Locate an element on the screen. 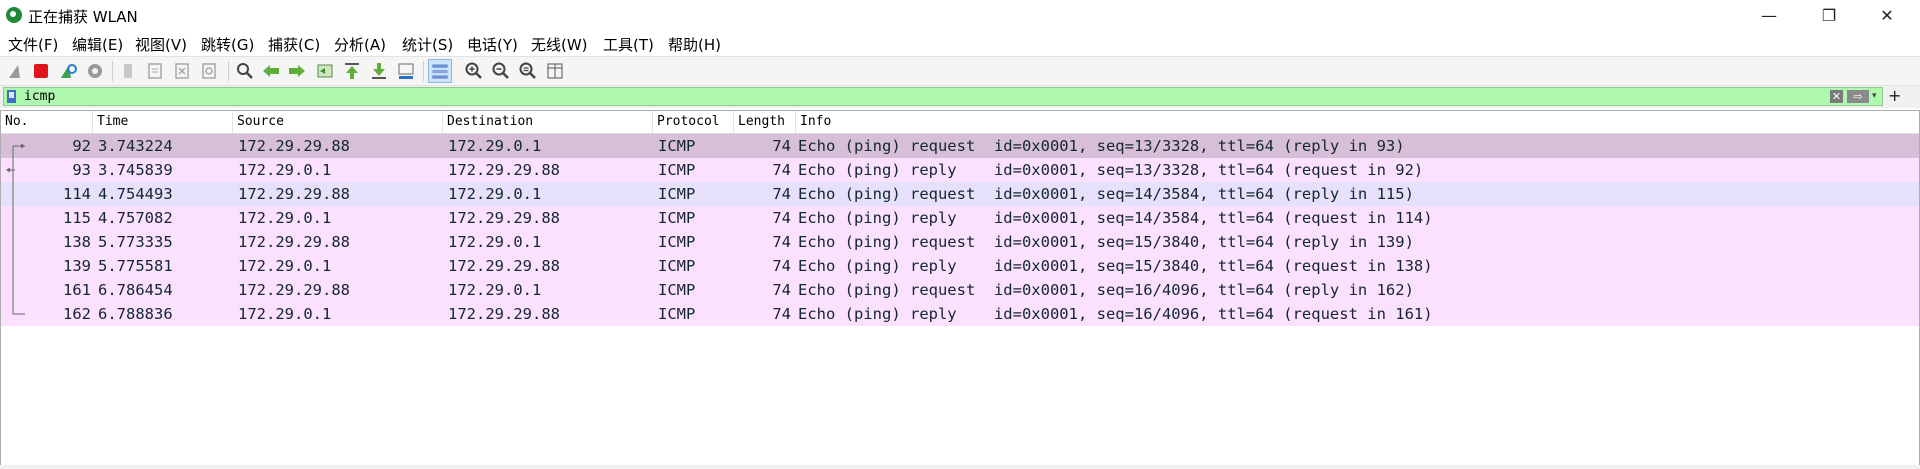  find-packet-icon is located at coordinates (245, 71).